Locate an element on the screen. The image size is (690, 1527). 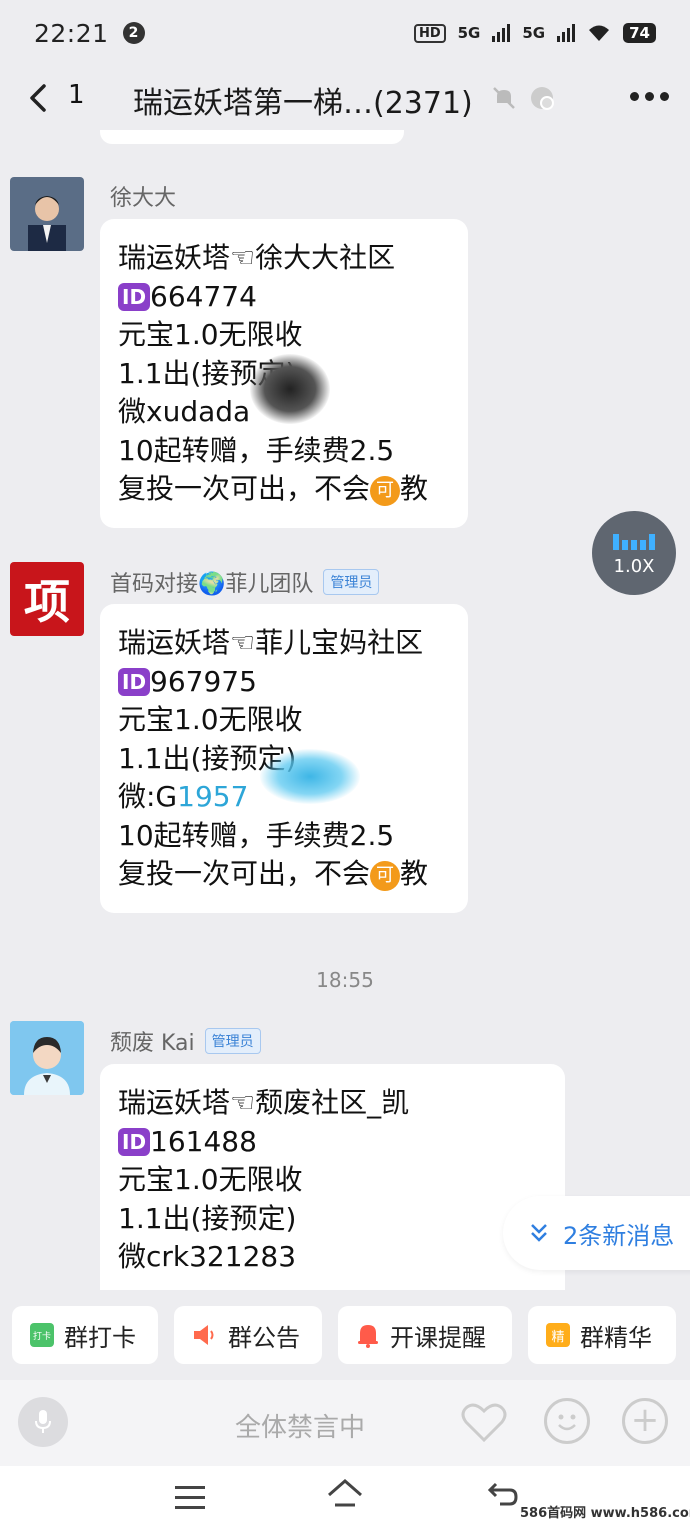
hd-icon: HD is located at coordinates (429, 33).